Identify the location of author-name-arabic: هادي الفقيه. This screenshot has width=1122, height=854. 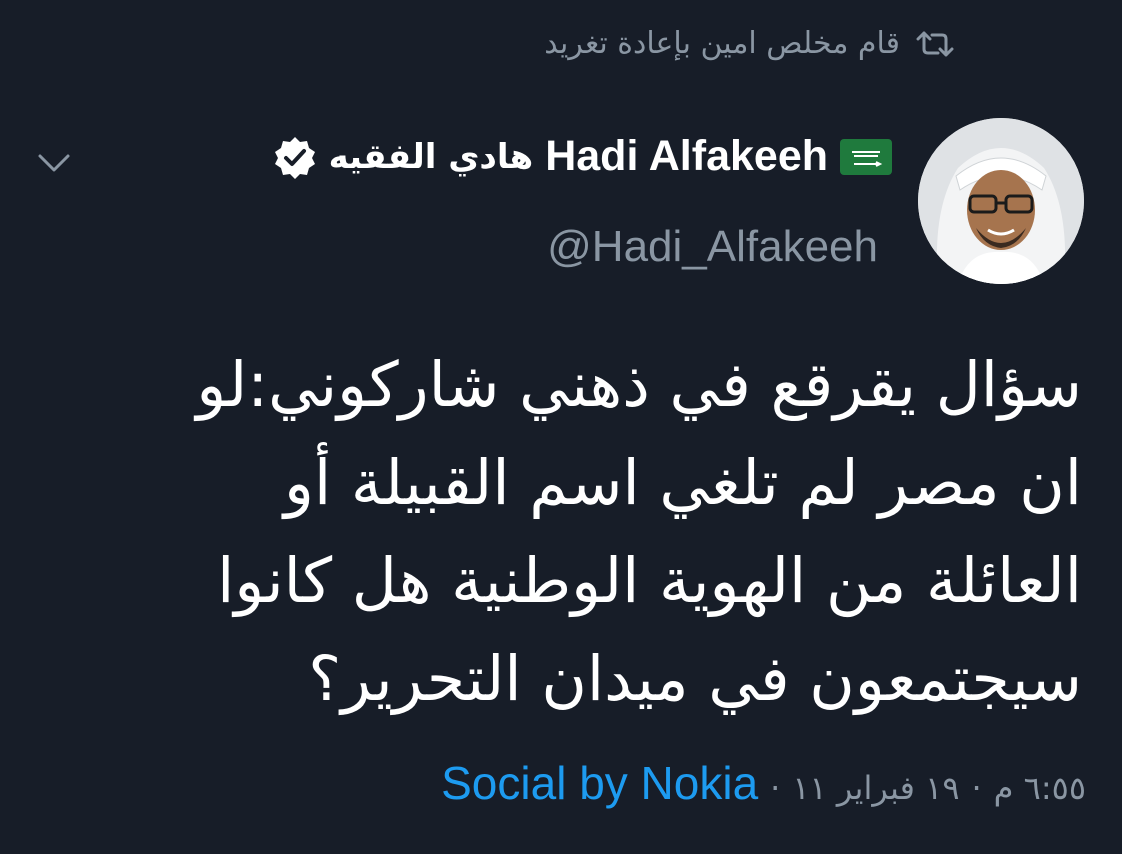
(431, 156).